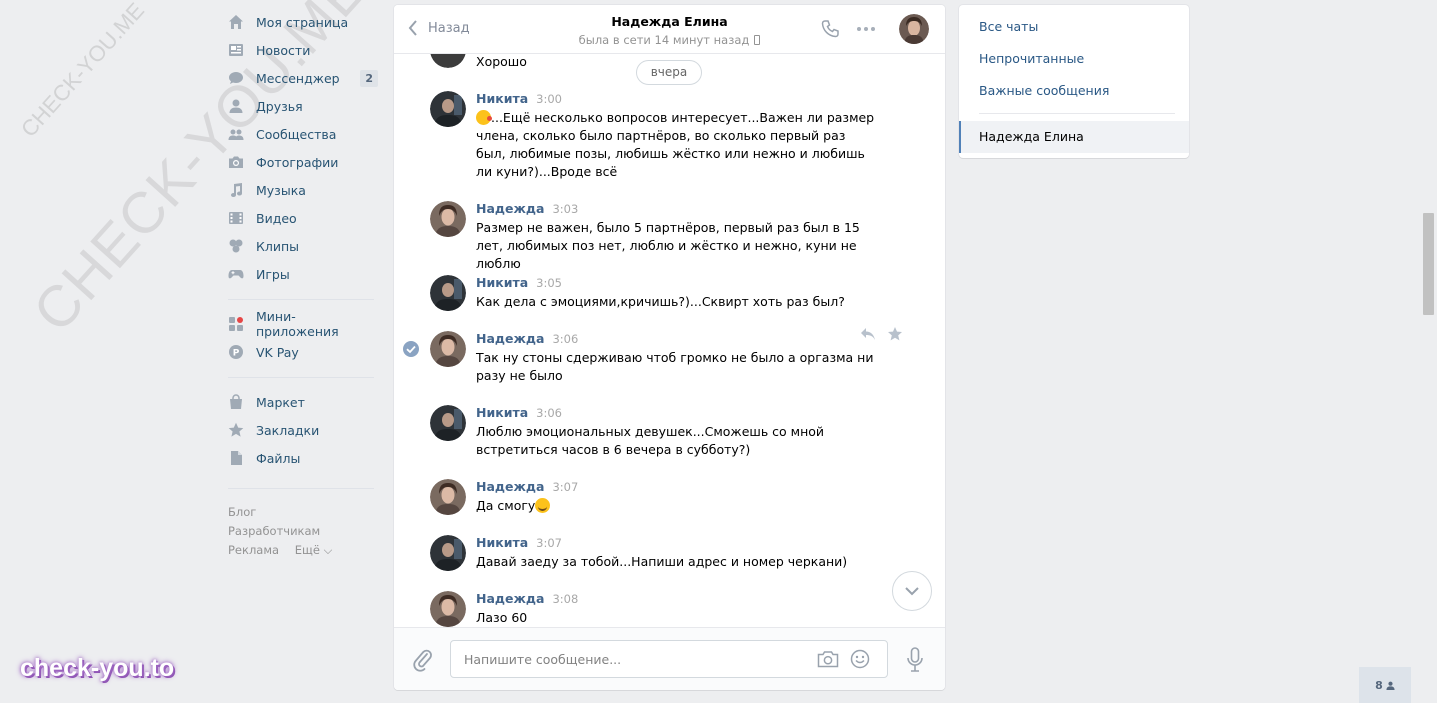 This screenshot has width=1437, height=703. Describe the element at coordinates (519, 98) in the screenshot. I see `message-author: Никита 3:00` at that location.